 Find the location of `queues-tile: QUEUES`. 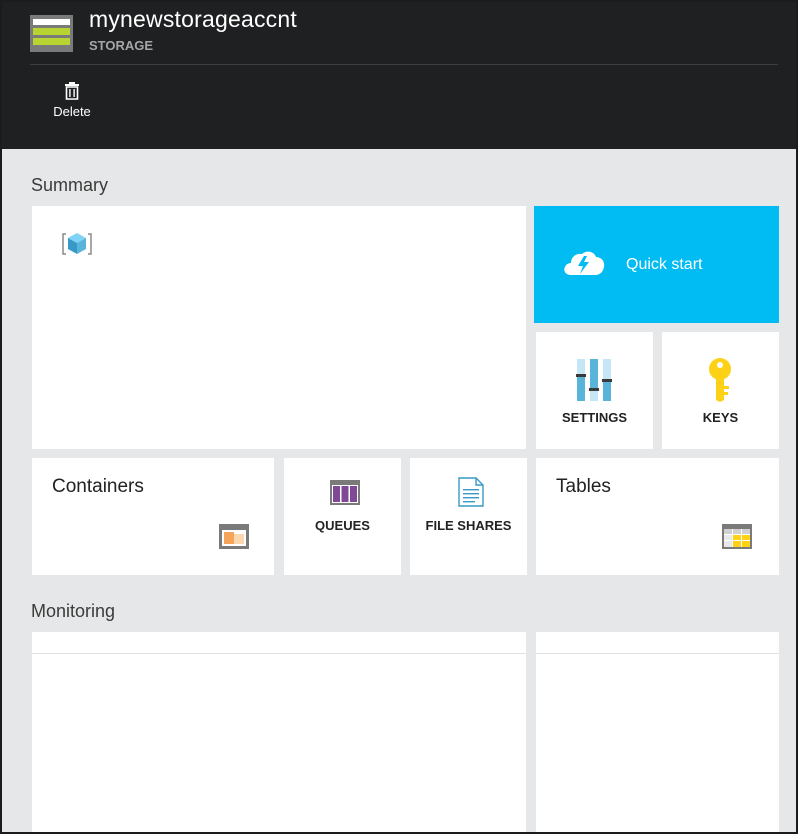

queues-tile: QUEUES is located at coordinates (342, 516).